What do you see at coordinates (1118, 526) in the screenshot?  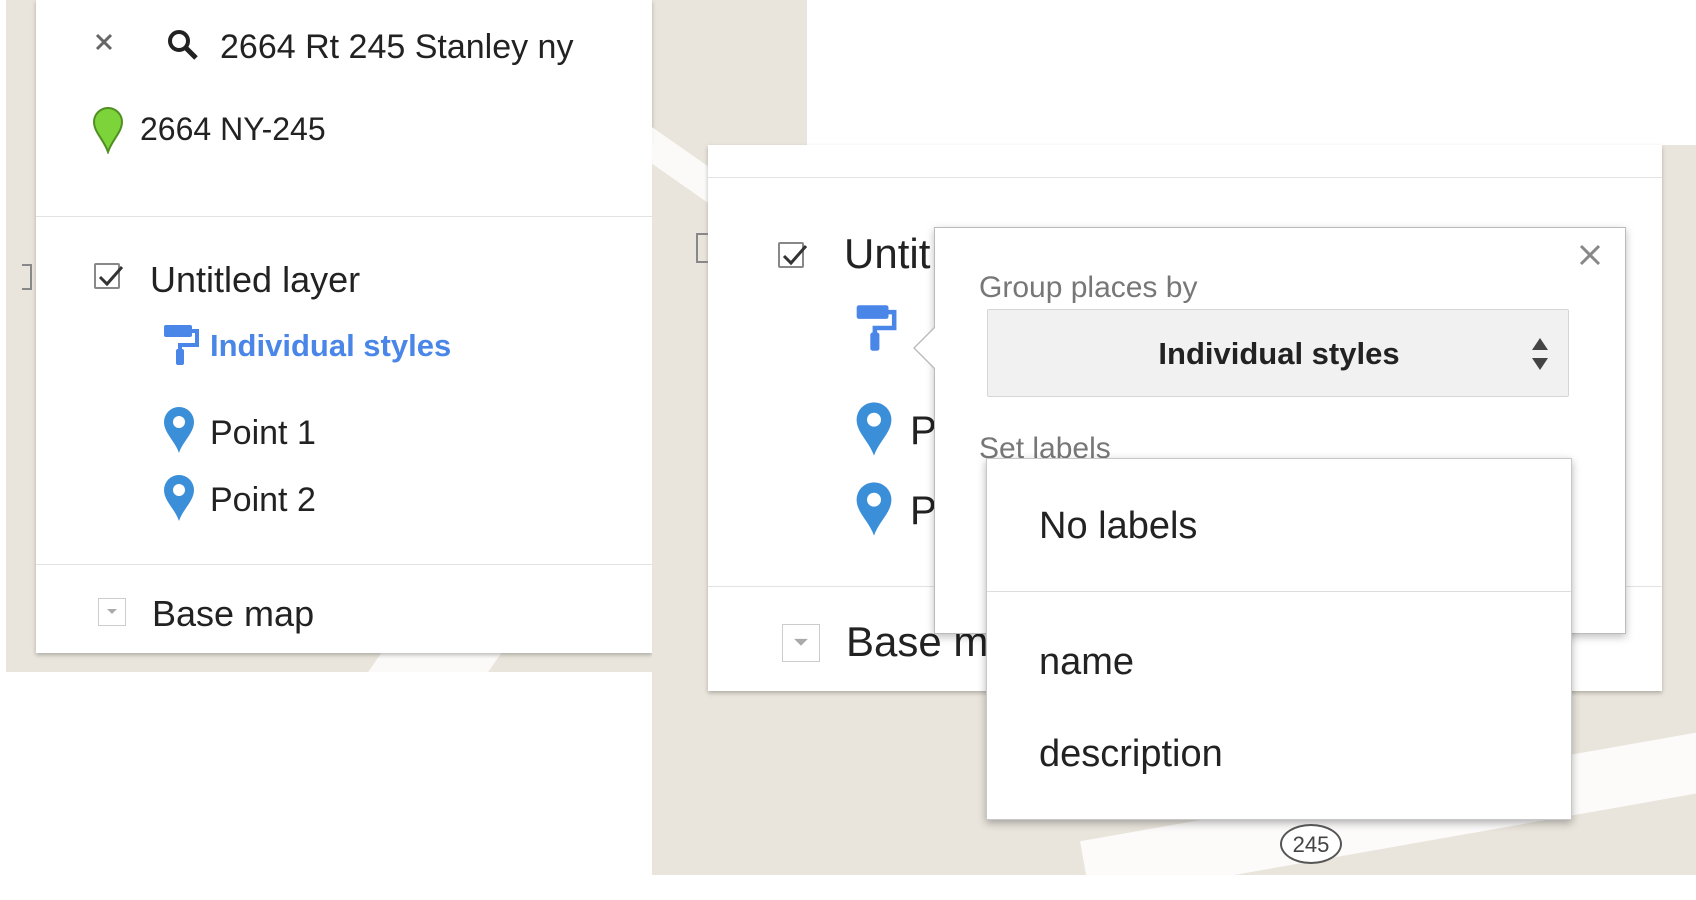 I see `label-option-no-labels: No labels` at bounding box center [1118, 526].